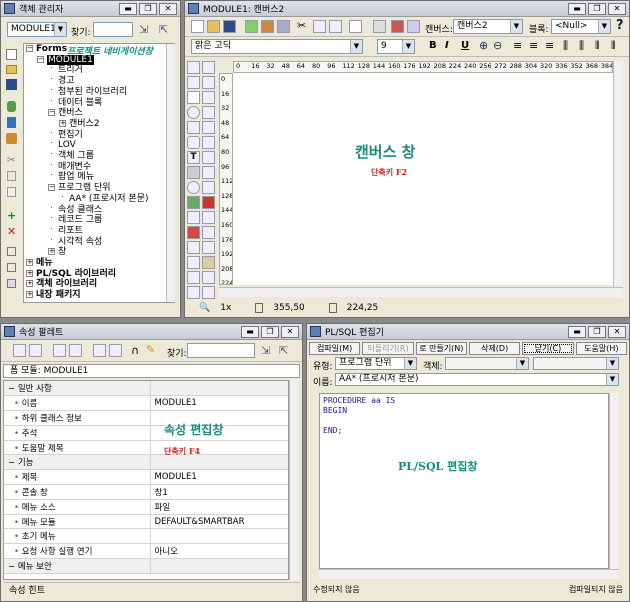 This screenshot has width=630, height=602. Describe the element at coordinates (208, 277) in the screenshot. I see `line-color-icon` at that location.